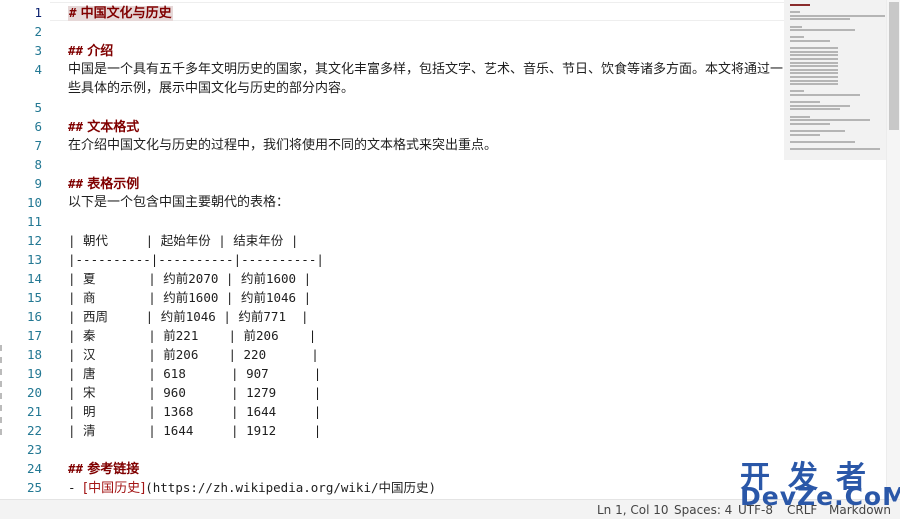  What do you see at coordinates (34, 449) in the screenshot?
I see `line-number: 23` at bounding box center [34, 449].